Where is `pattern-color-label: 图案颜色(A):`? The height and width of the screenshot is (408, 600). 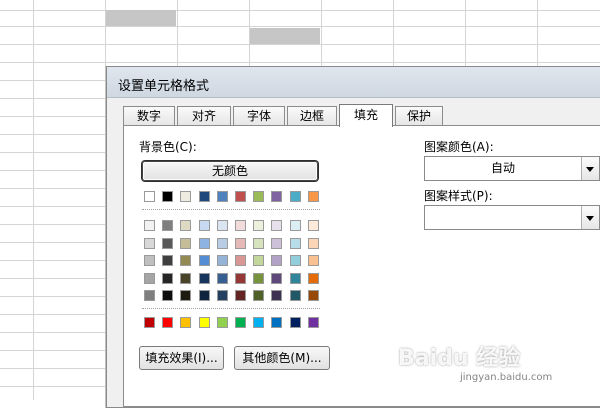
pattern-color-label: 图案颜色(A): is located at coordinates (459, 147).